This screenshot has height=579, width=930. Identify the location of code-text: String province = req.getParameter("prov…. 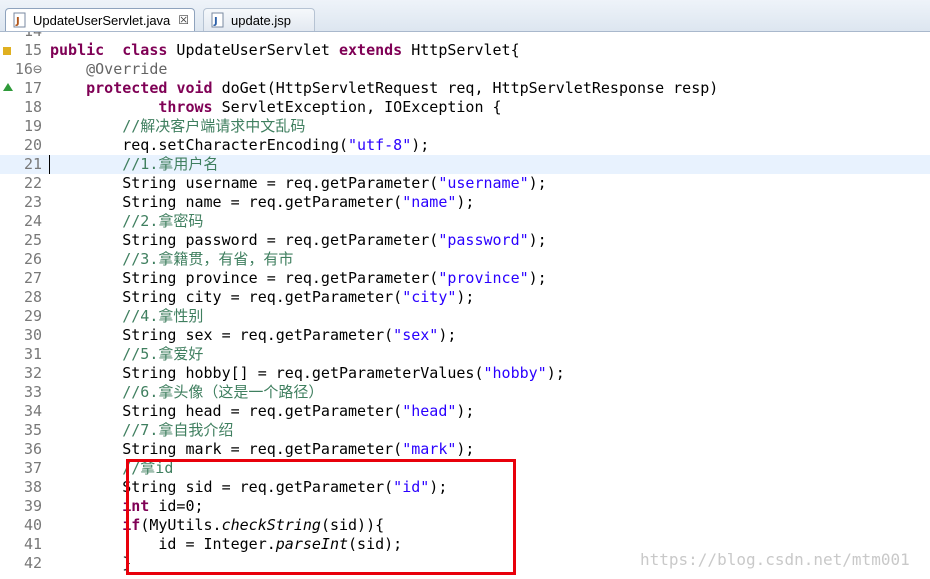
(298, 278).